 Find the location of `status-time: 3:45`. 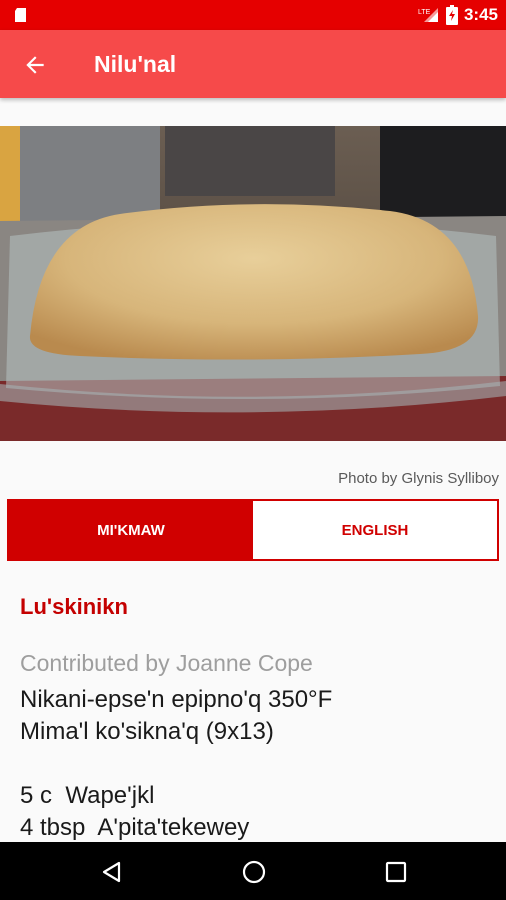

status-time: 3:45 is located at coordinates (480, 14).